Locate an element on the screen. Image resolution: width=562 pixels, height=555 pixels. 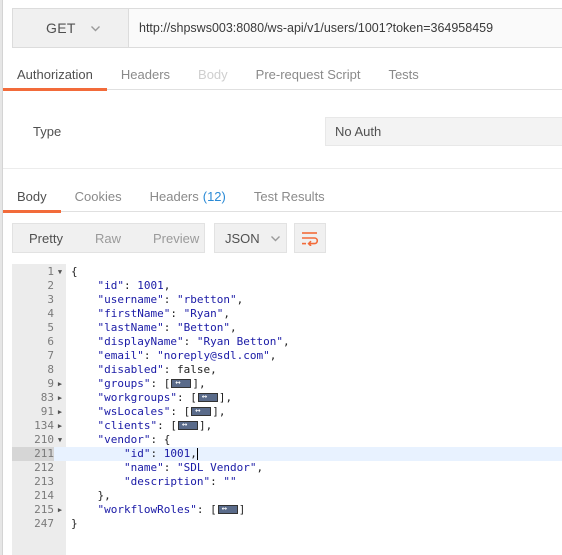
line-number: 6 is located at coordinates (50, 341).